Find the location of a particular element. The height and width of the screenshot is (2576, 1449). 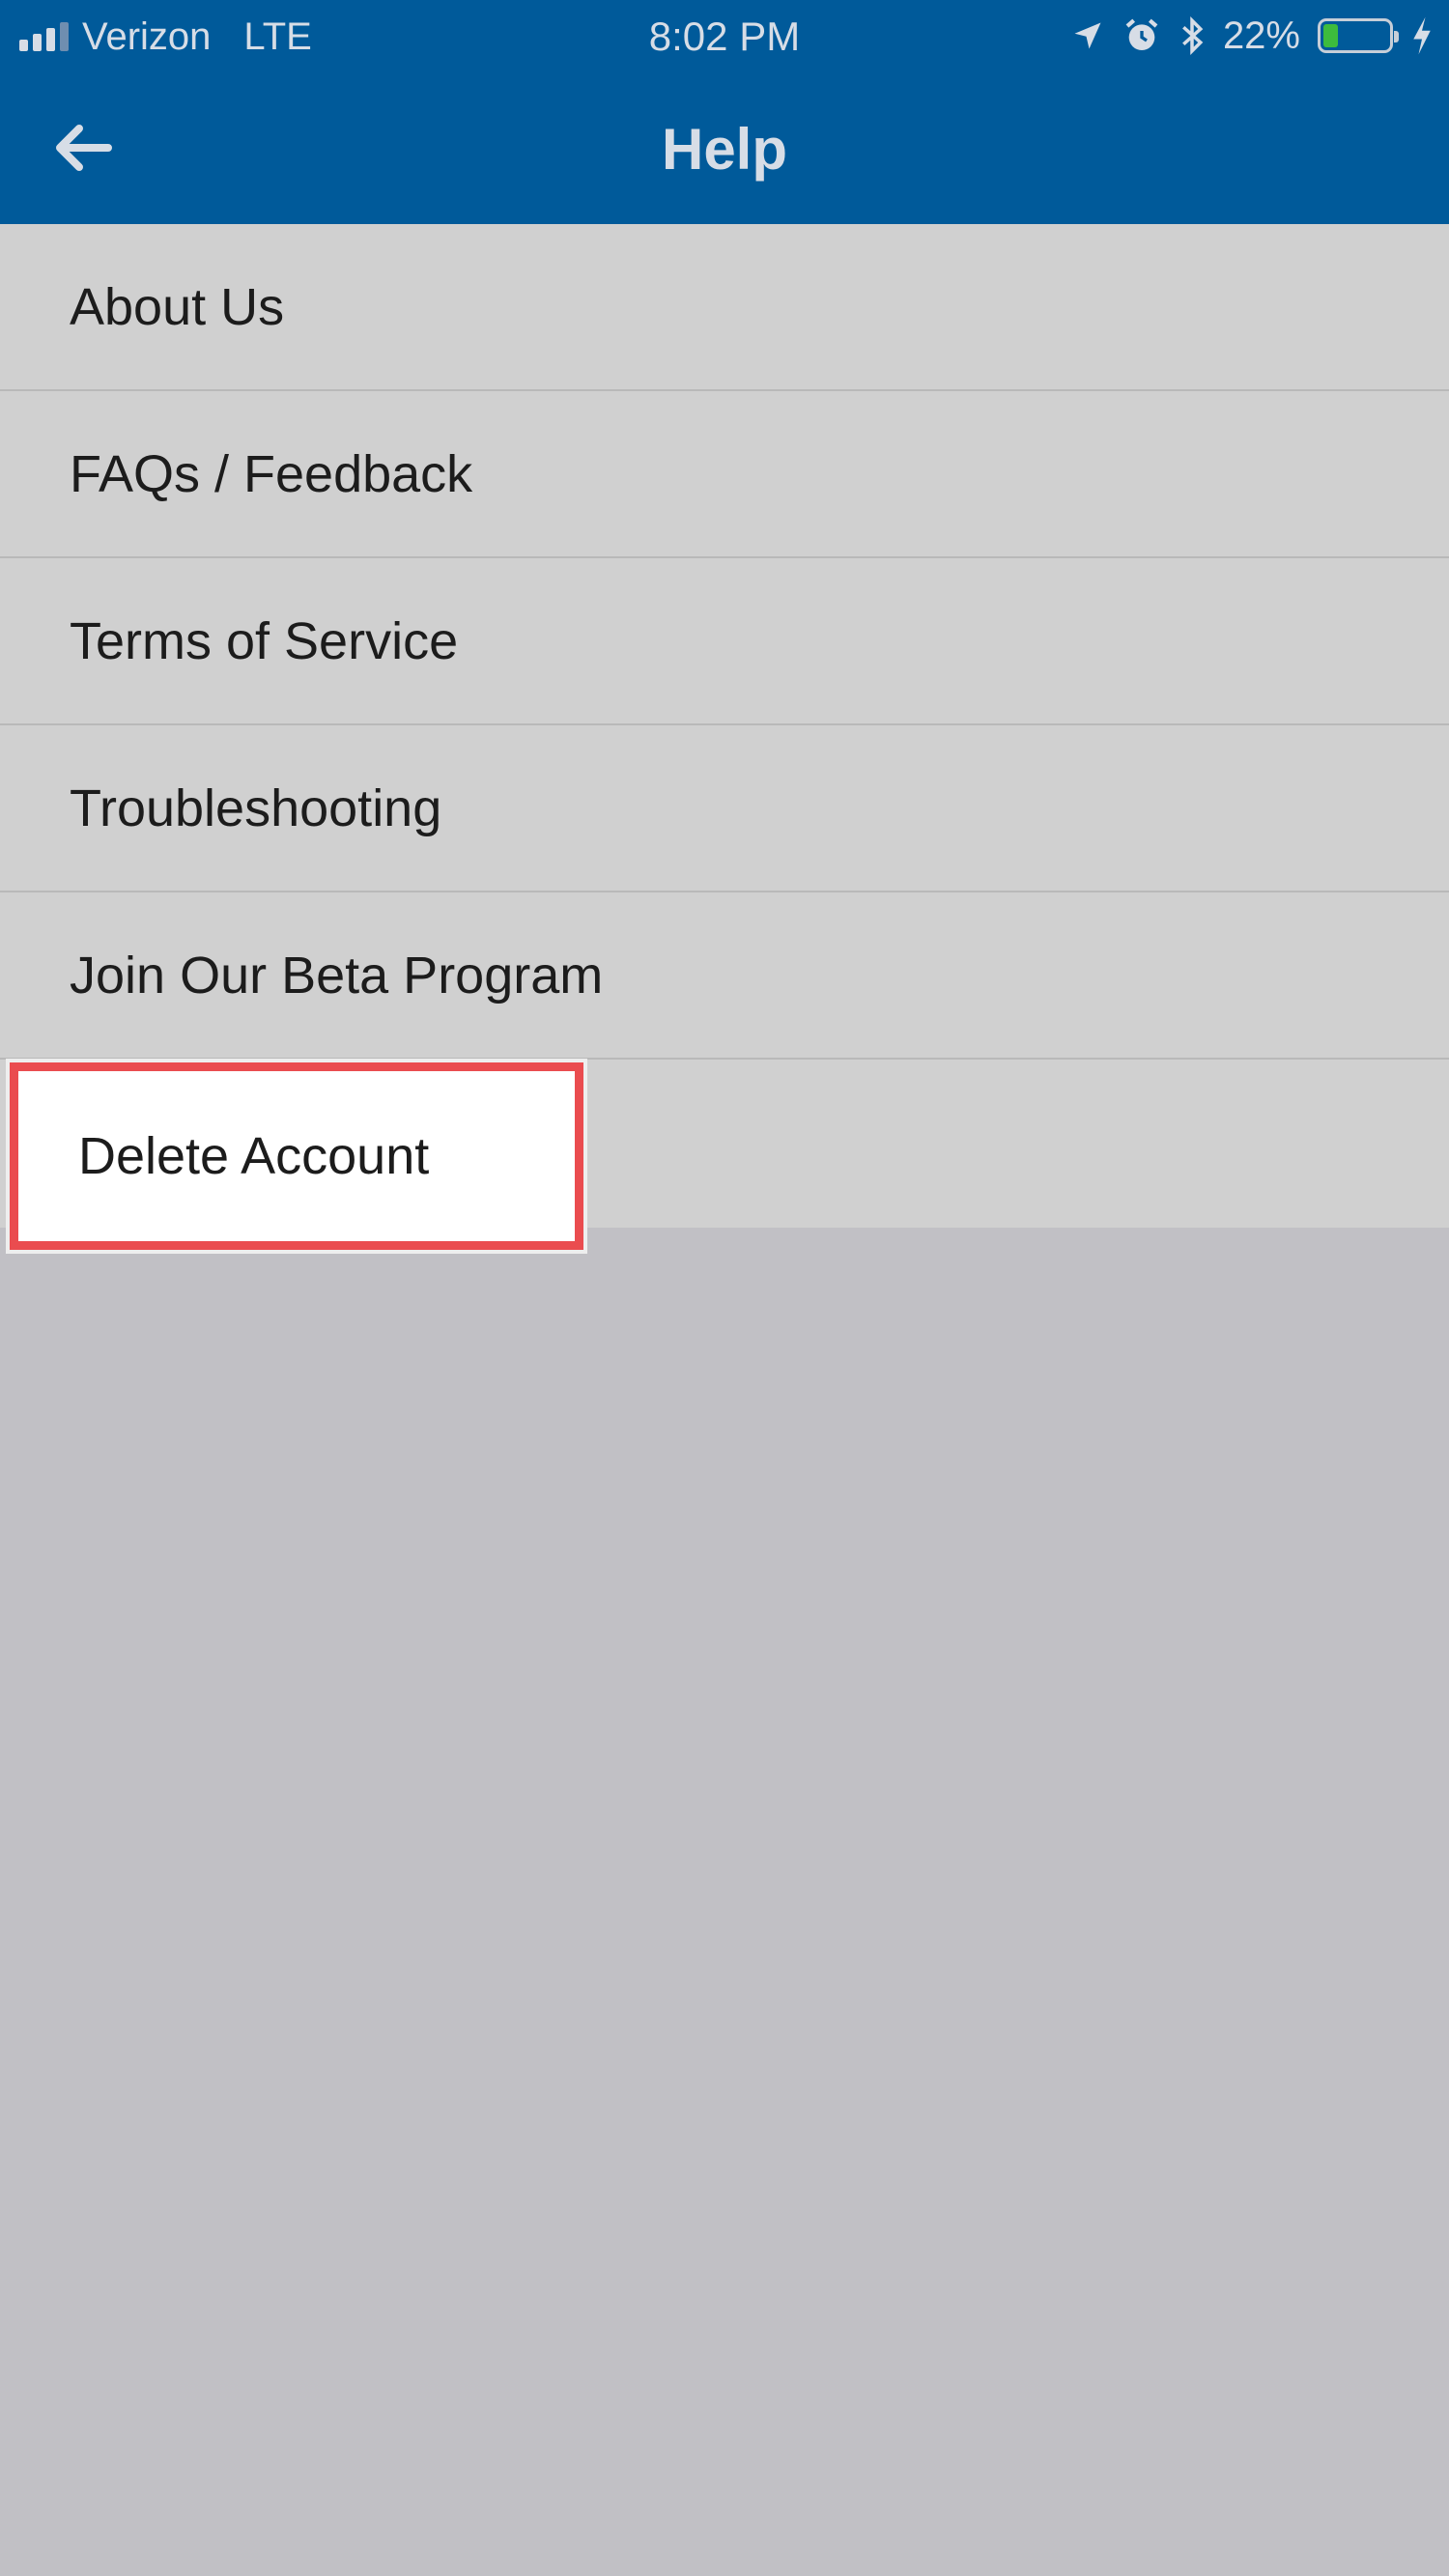

charging-bolt-icon is located at coordinates (1422, 35).